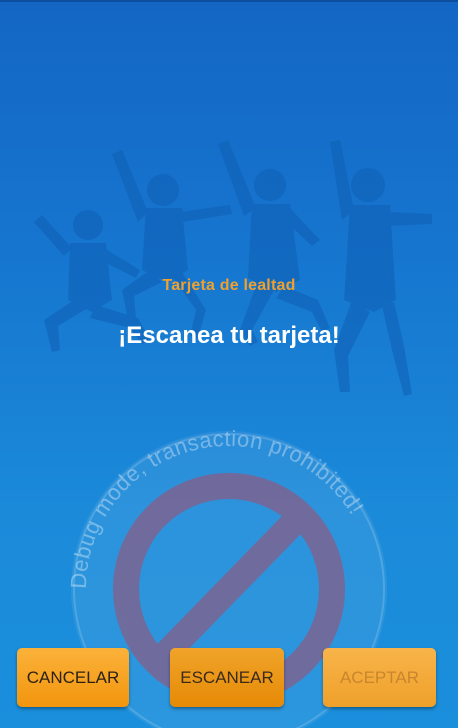  What do you see at coordinates (73, 677) in the screenshot?
I see `cancel-button: CANCELAR` at bounding box center [73, 677].